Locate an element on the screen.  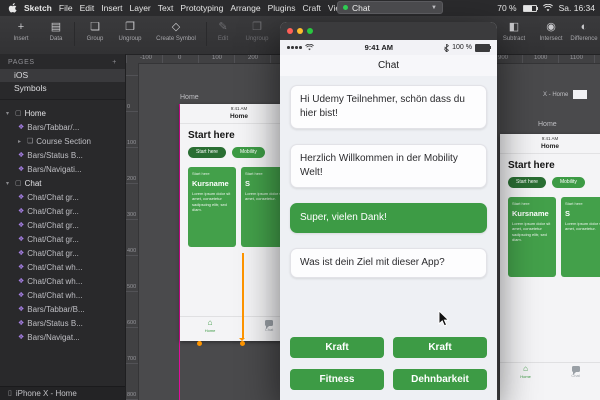
preview-window-titlebar is located at coordinates (388, 31).